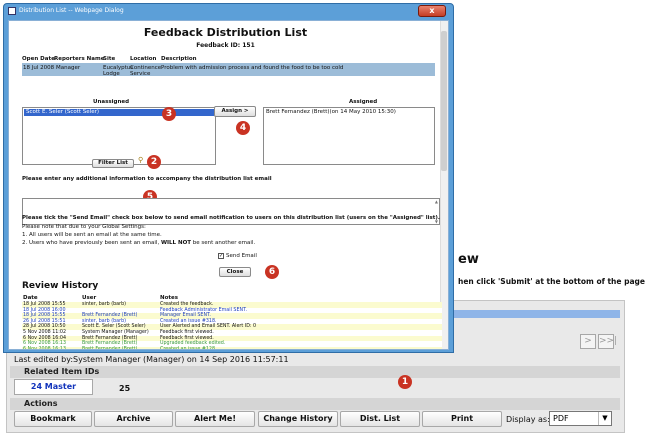  What do you see at coordinates (363, 102) in the screenshot?
I see `assigned-header: Assigned` at bounding box center [363, 102].